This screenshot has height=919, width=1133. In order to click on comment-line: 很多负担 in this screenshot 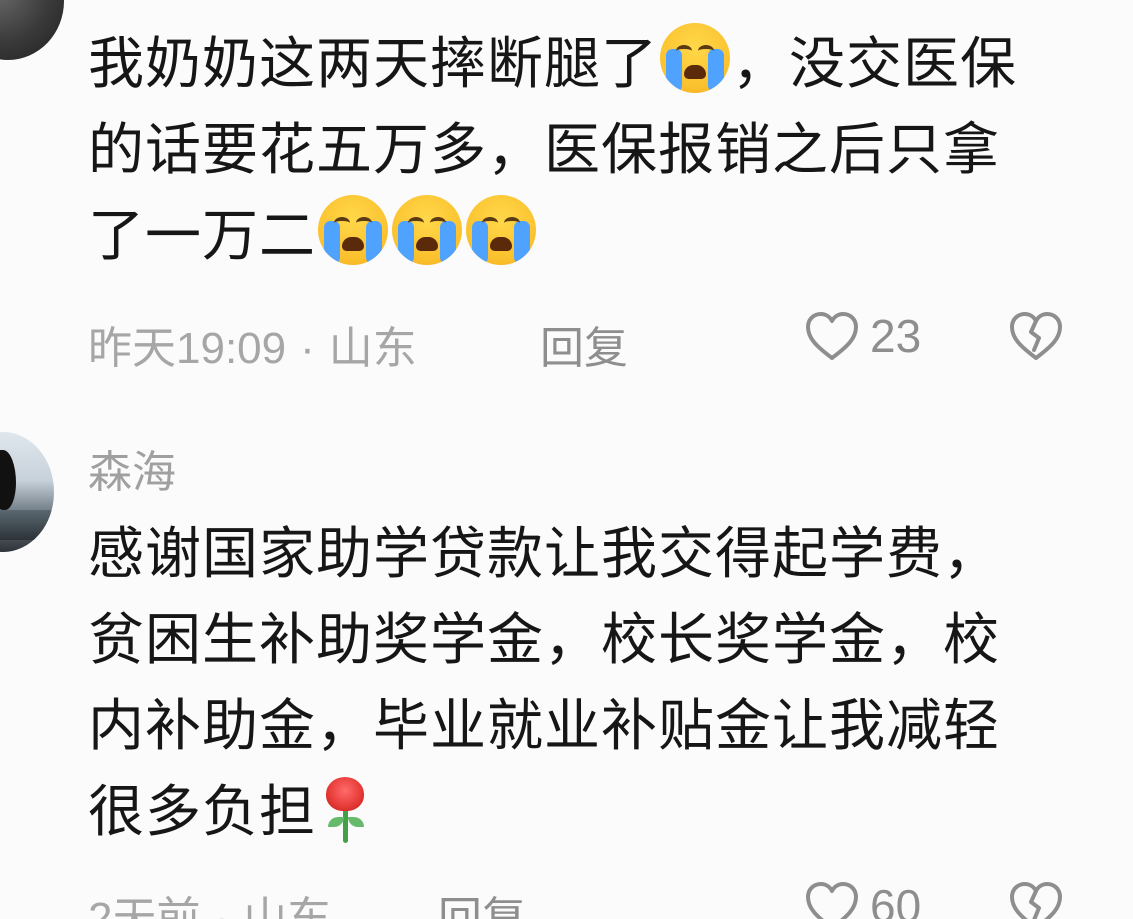, I will do `click(583, 813)`.